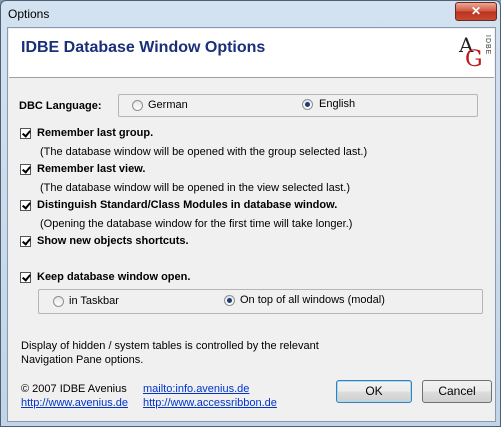 The image size is (501, 427). What do you see at coordinates (74, 403) in the screenshot?
I see `website-link-avenius: http://www.avenius.de` at bounding box center [74, 403].